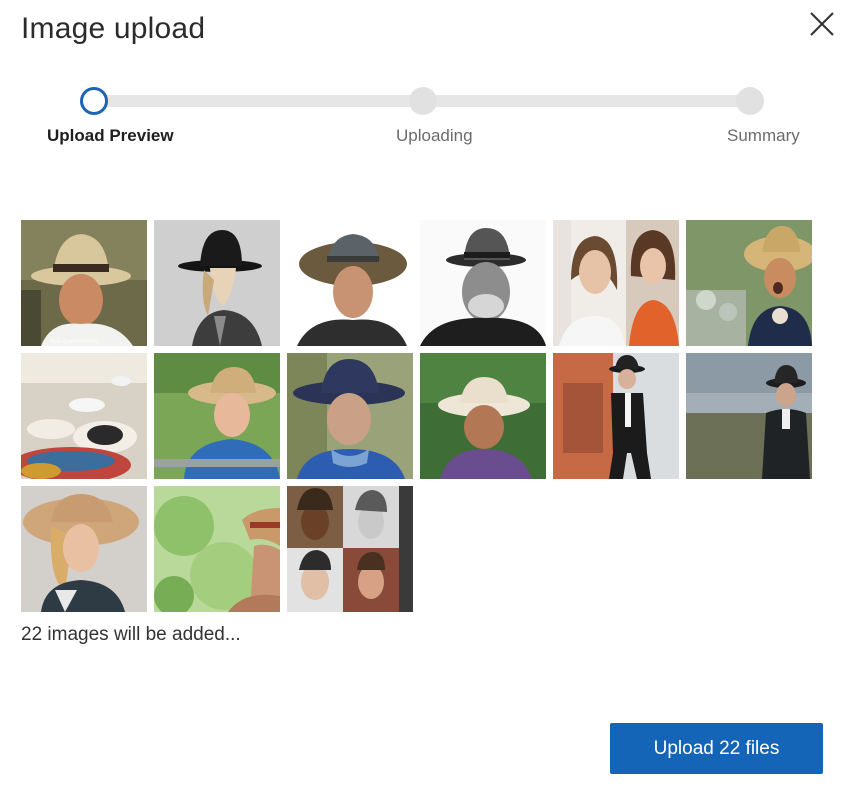 The image size is (850, 787). I want to click on upload-files-button: Upload 22 files, so click(716, 748).